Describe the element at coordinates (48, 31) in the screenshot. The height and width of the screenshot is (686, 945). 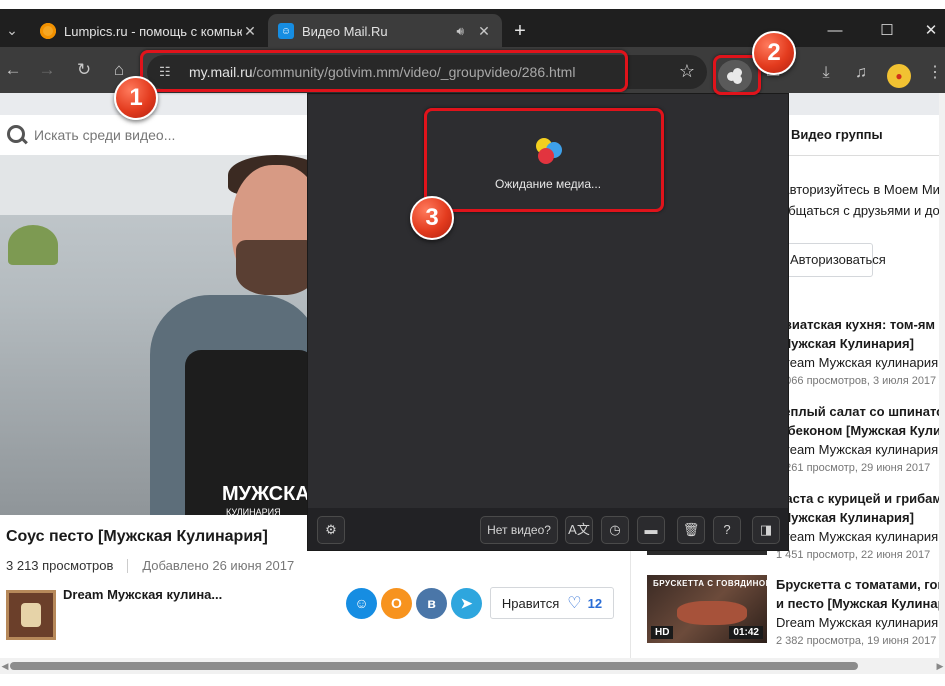
I see `lumpics-favicon-icon` at that location.